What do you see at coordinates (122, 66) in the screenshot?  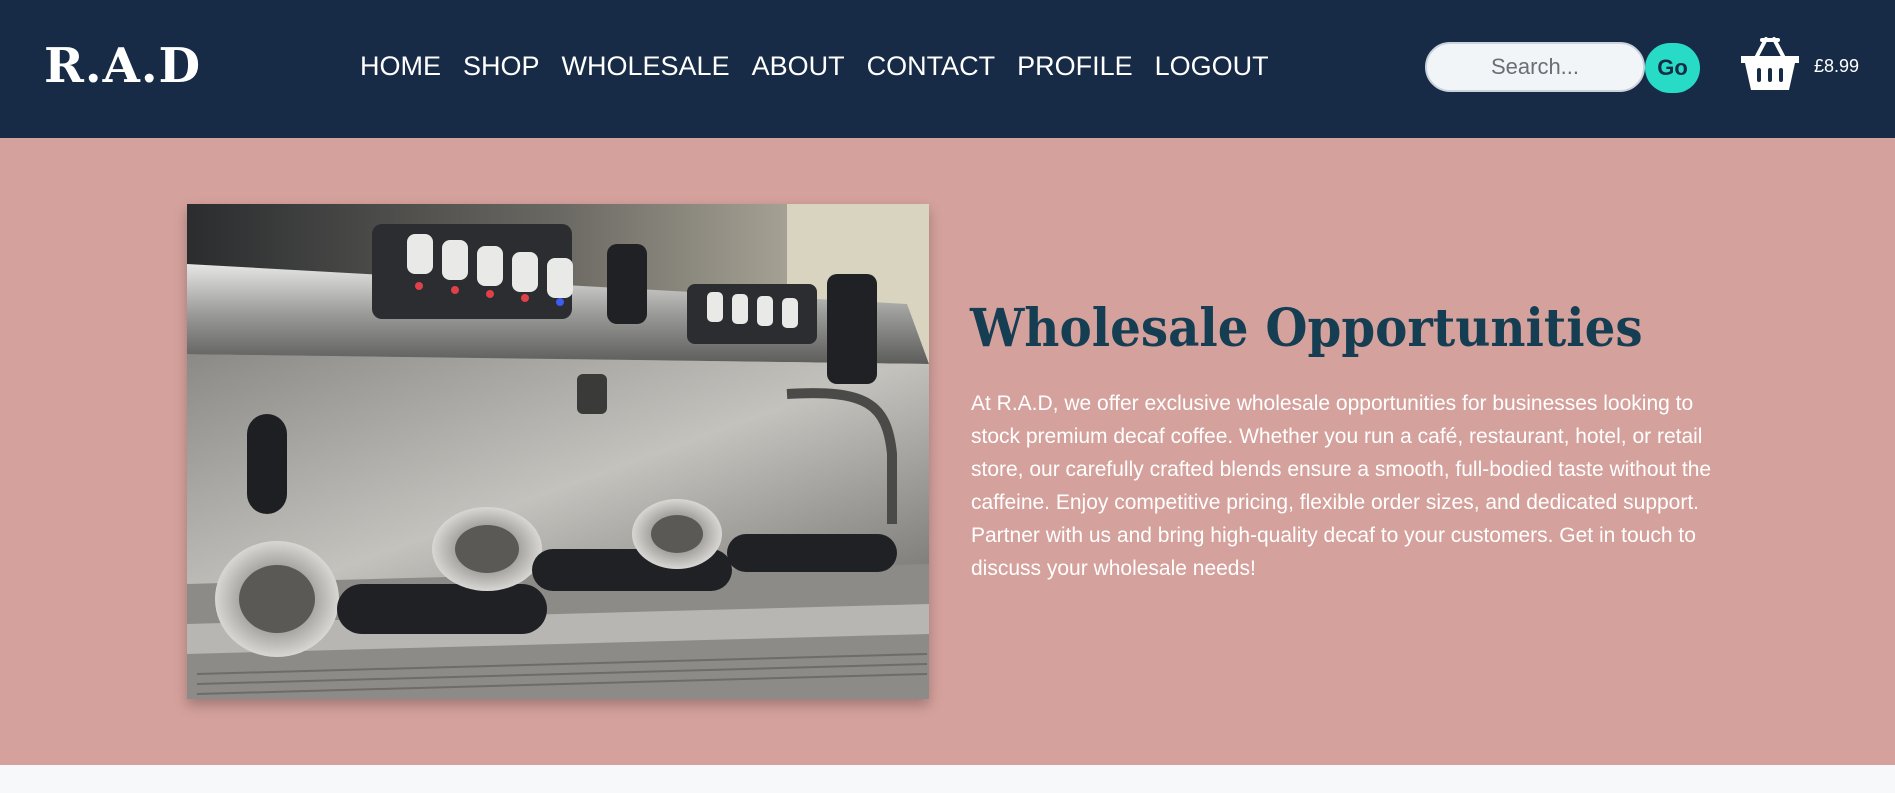 I see `site-logo: R.A.D` at bounding box center [122, 66].